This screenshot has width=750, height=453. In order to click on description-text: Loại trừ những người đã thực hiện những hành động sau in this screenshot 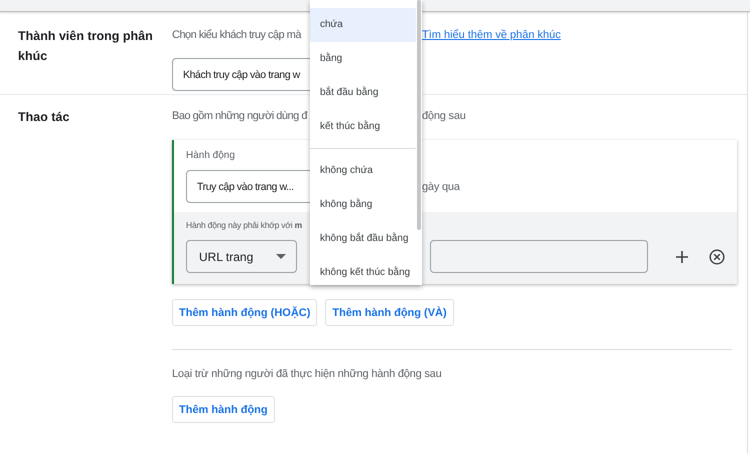, I will do `click(307, 374)`.